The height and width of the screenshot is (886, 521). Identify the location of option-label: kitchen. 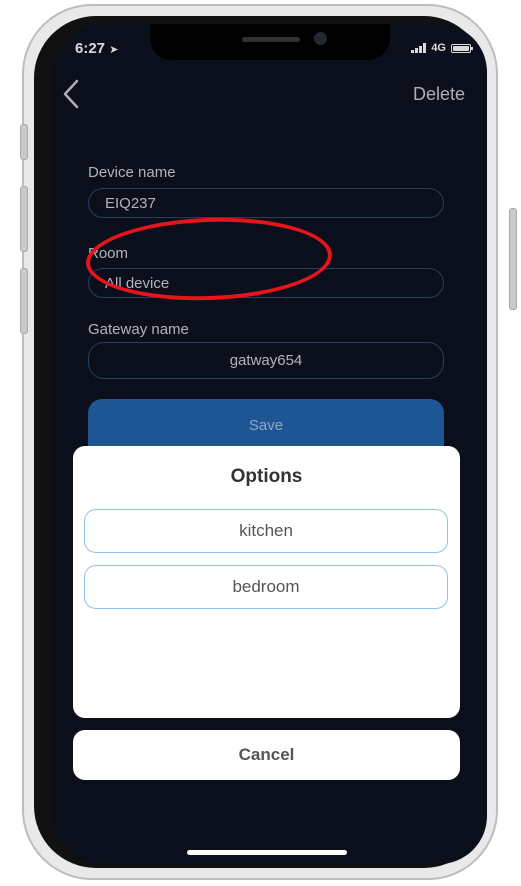
(266, 530).